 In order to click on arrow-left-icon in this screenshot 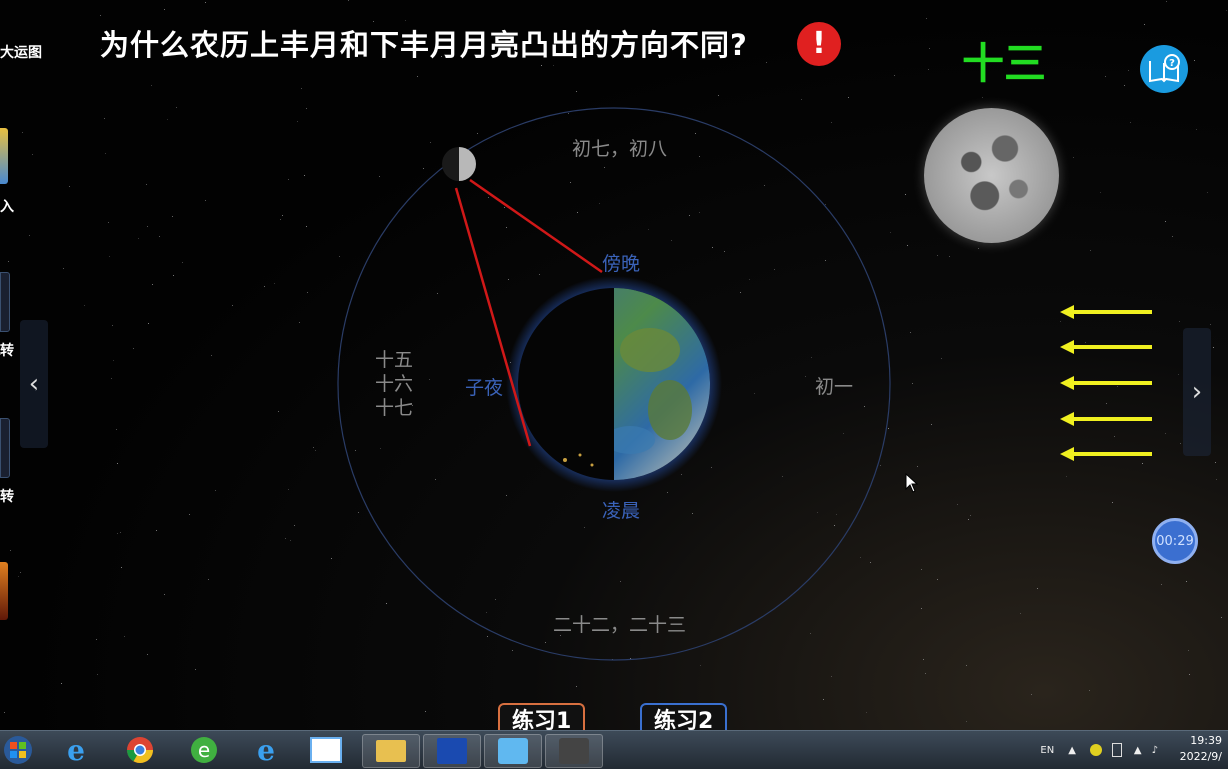, I will do `click(1106, 312)`.